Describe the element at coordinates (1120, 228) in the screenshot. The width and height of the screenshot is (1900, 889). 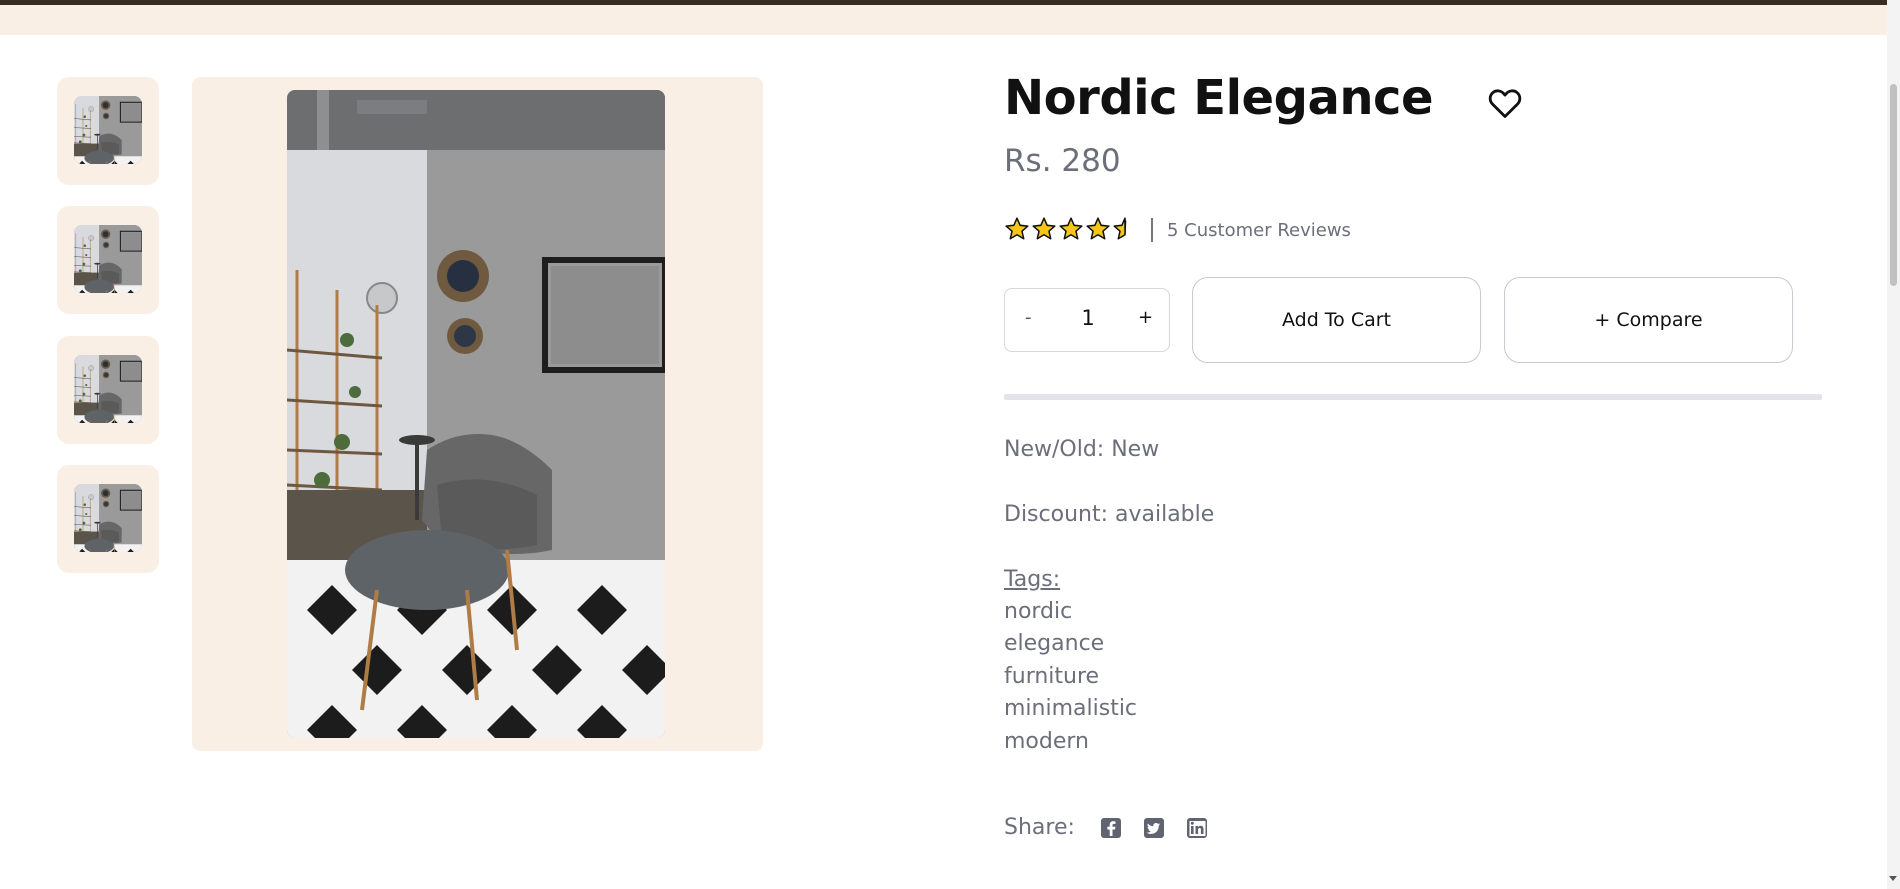
I see `half-star-icon` at that location.